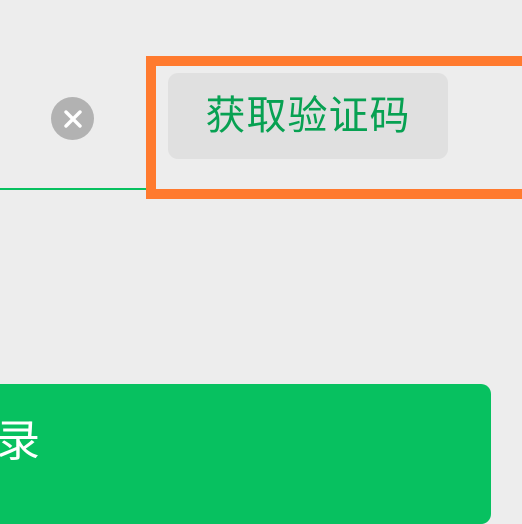  I want to click on get-verification-code-button: 获取验证码, so click(308, 116).